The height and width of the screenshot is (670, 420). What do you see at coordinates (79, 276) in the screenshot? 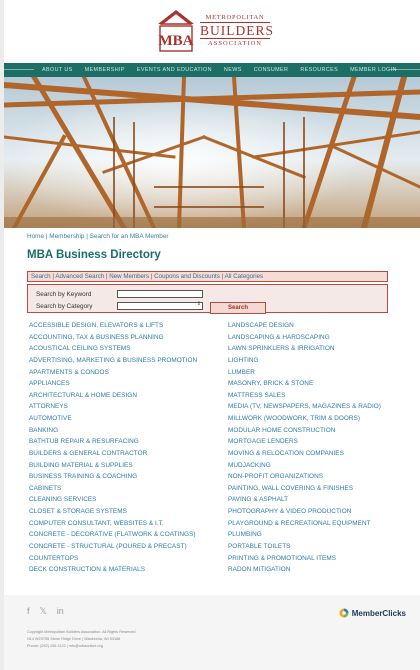
I see `linkbar-advanced-search: Advanced Search` at bounding box center [79, 276].